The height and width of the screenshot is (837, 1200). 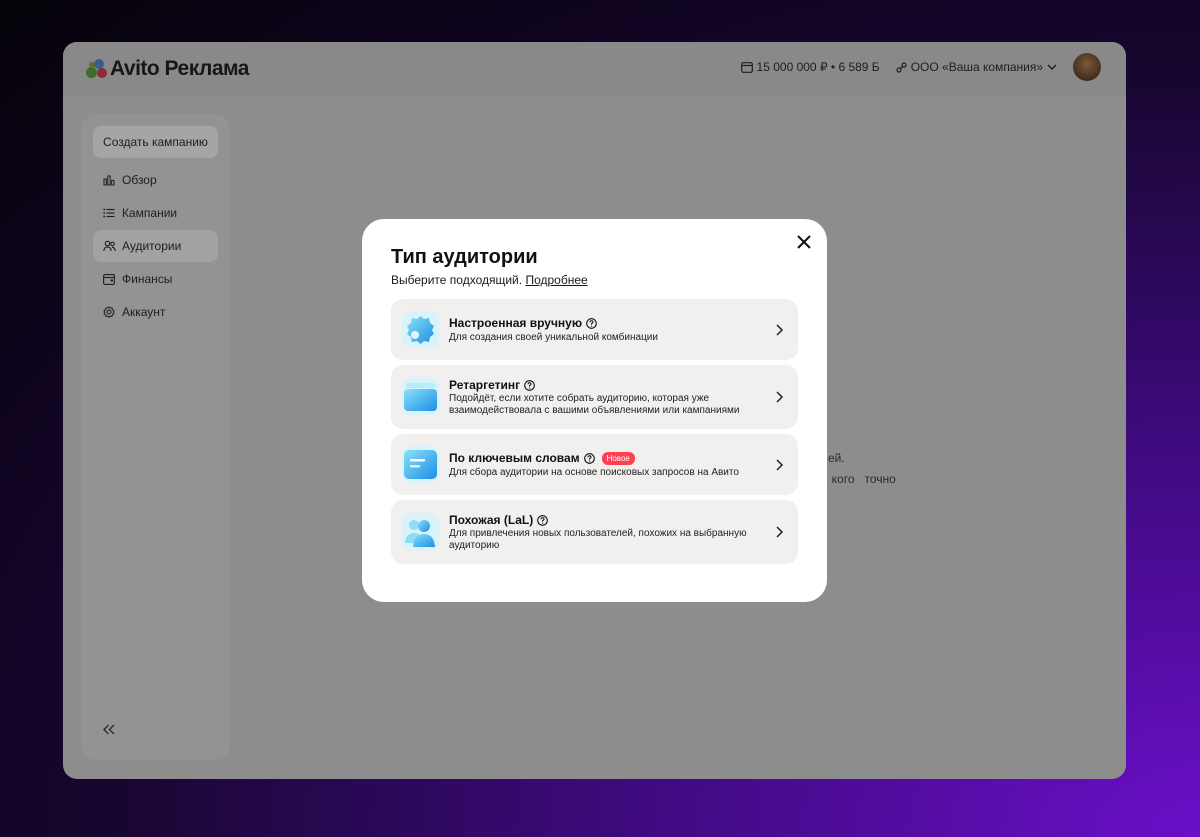 What do you see at coordinates (1052, 67) in the screenshot?
I see `chevron-down-icon` at bounding box center [1052, 67].